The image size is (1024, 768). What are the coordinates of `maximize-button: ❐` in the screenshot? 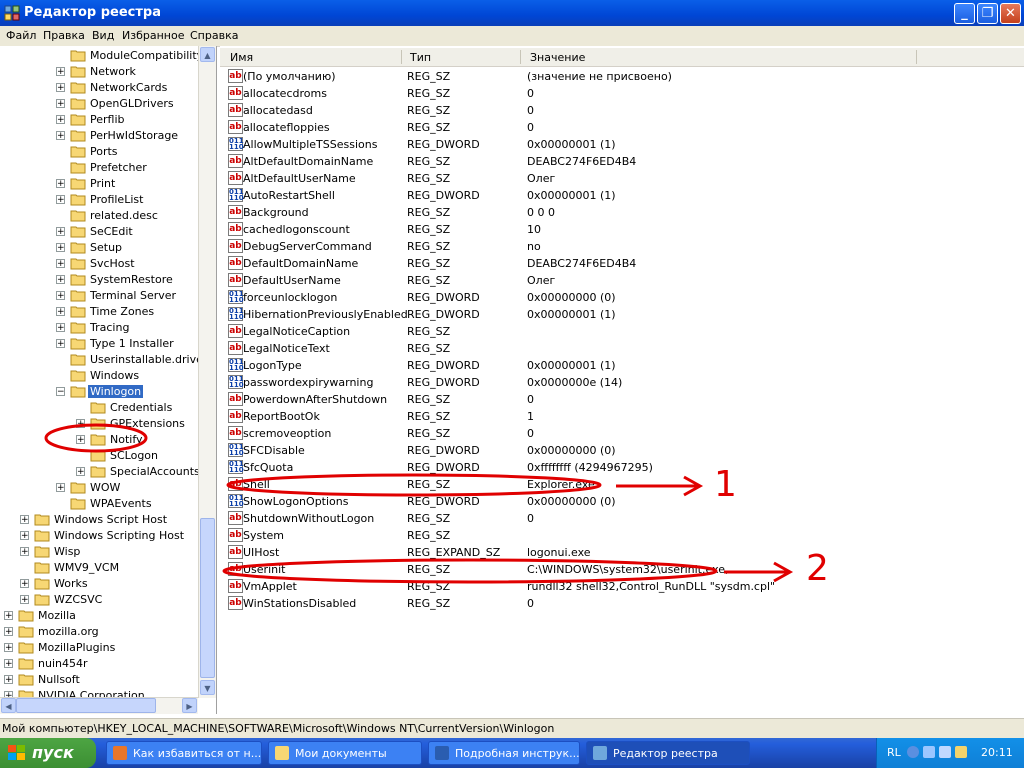 It's located at (987, 13).